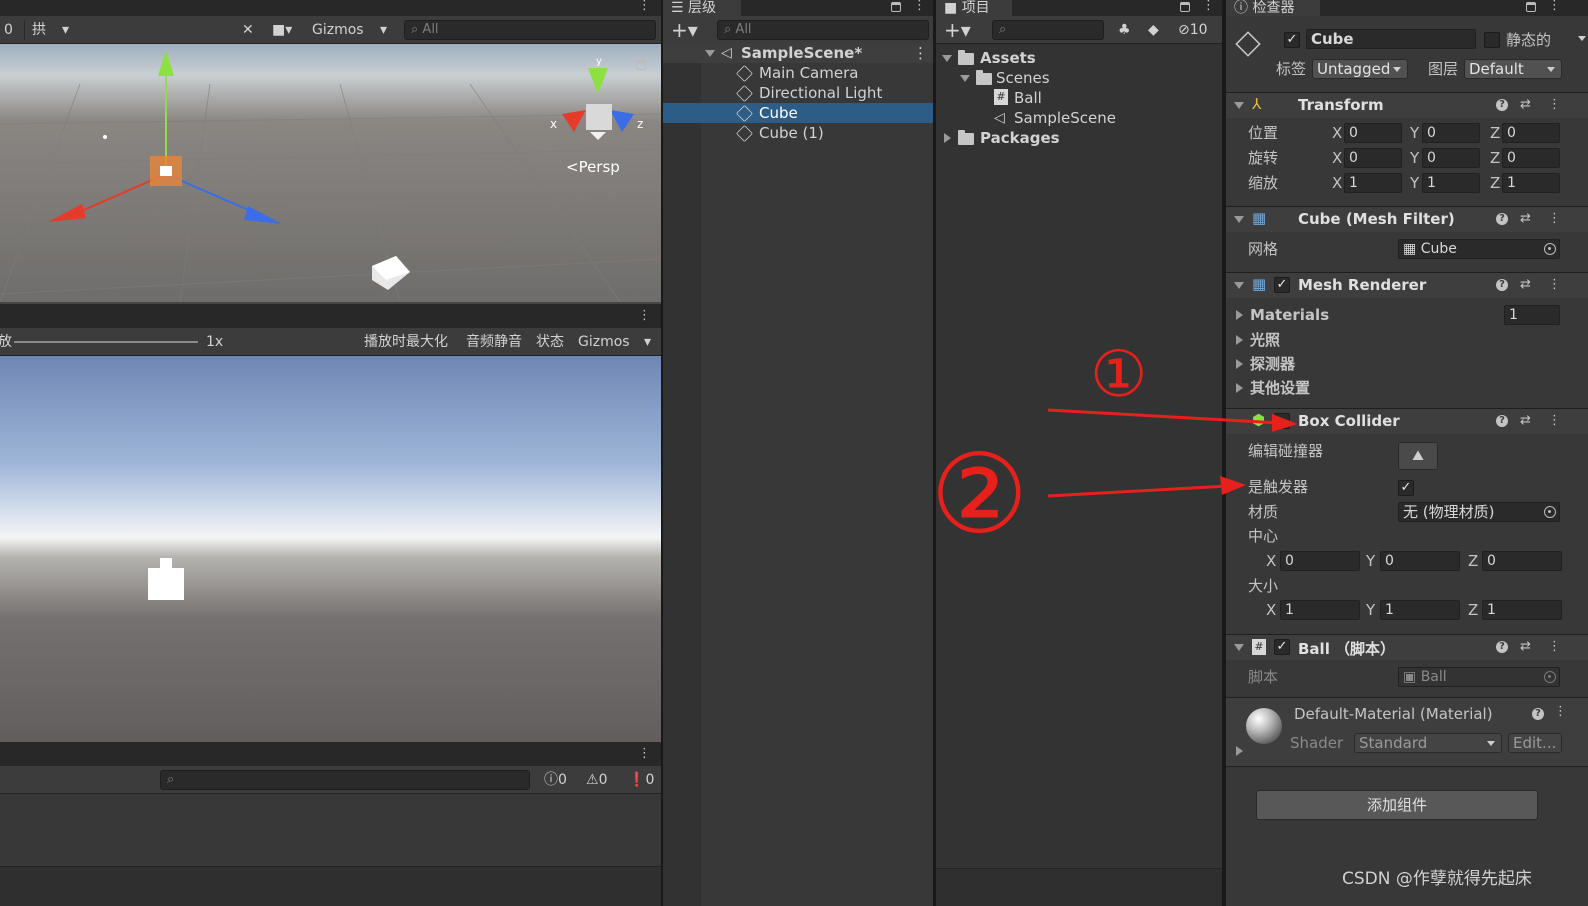 This screenshot has height=906, width=1588. Describe the element at coordinates (647, 342) in the screenshot. I see `game-gizmos-dropdown-icon: ▾` at that location.